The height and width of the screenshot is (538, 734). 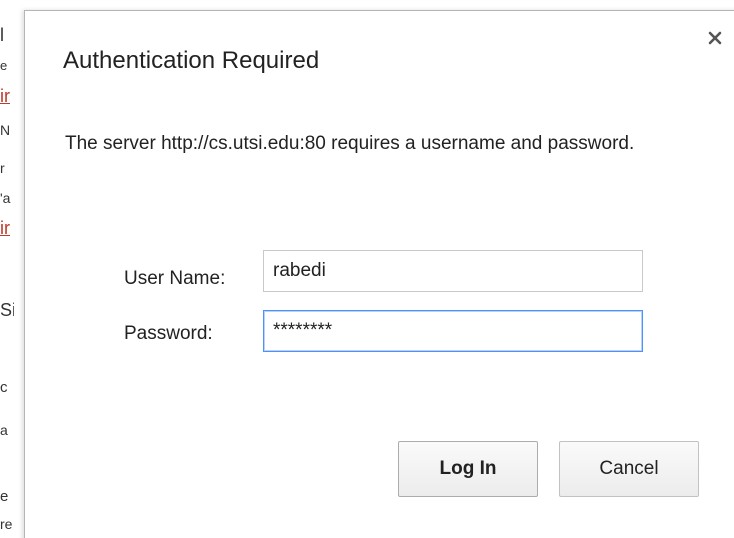 What do you see at coordinates (2, 168) in the screenshot?
I see `background-text-fragment: r` at bounding box center [2, 168].